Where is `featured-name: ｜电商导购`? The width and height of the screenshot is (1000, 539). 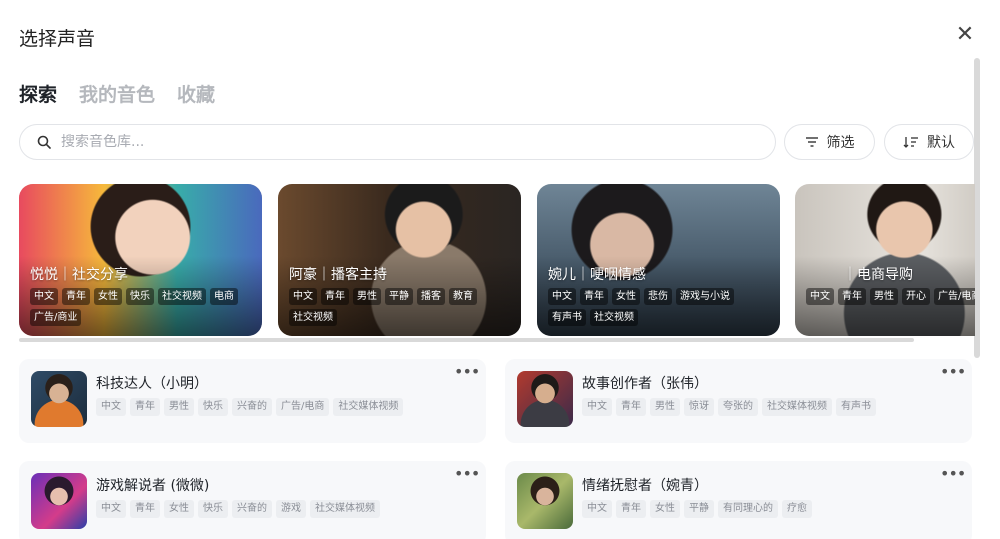 featured-name: ｜电商导购 is located at coordinates (878, 275).